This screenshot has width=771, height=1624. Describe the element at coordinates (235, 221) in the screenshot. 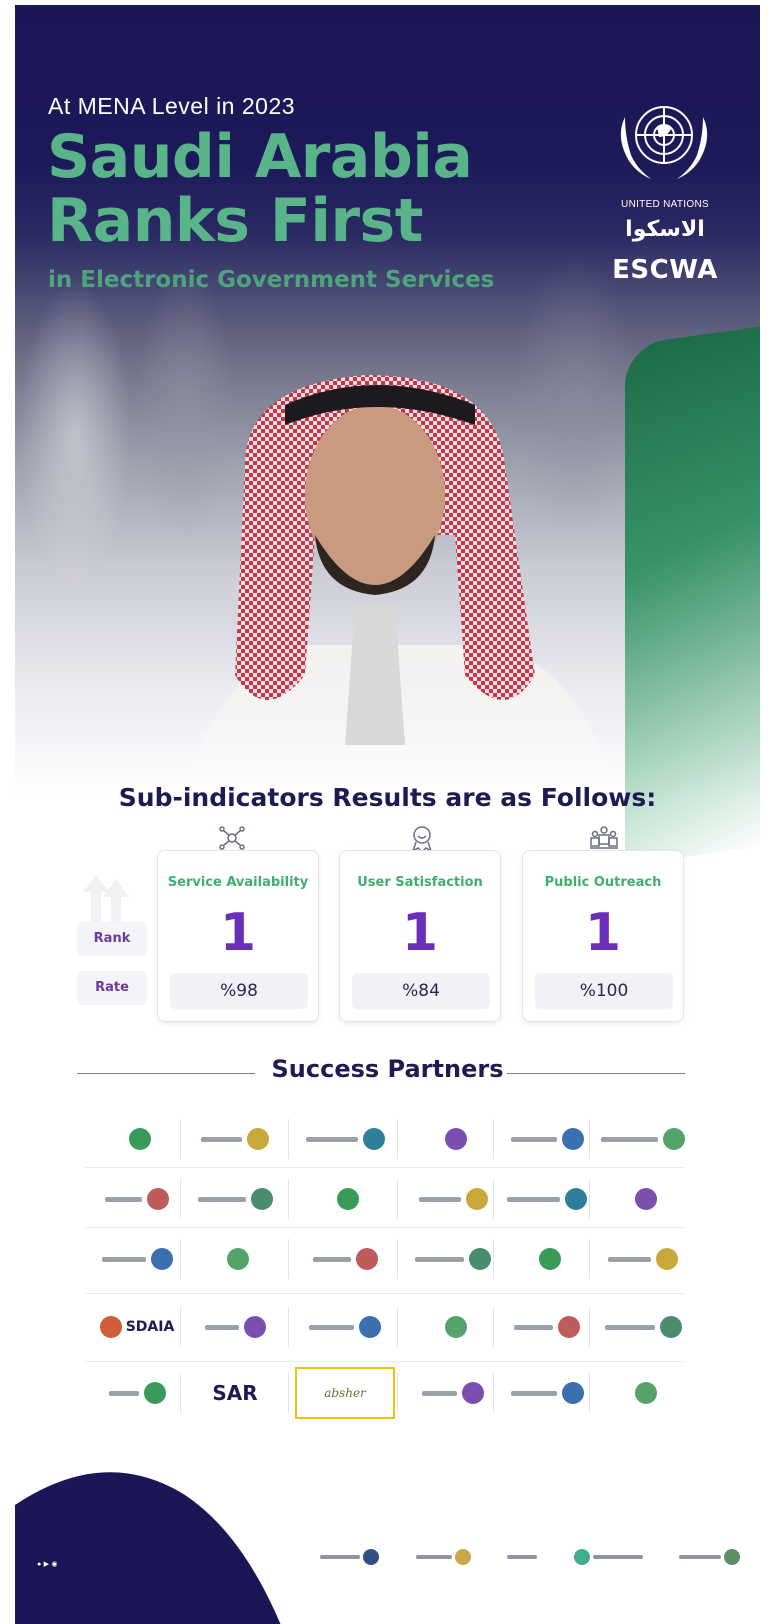

I see `hero-title-line2: Ranks First` at that location.